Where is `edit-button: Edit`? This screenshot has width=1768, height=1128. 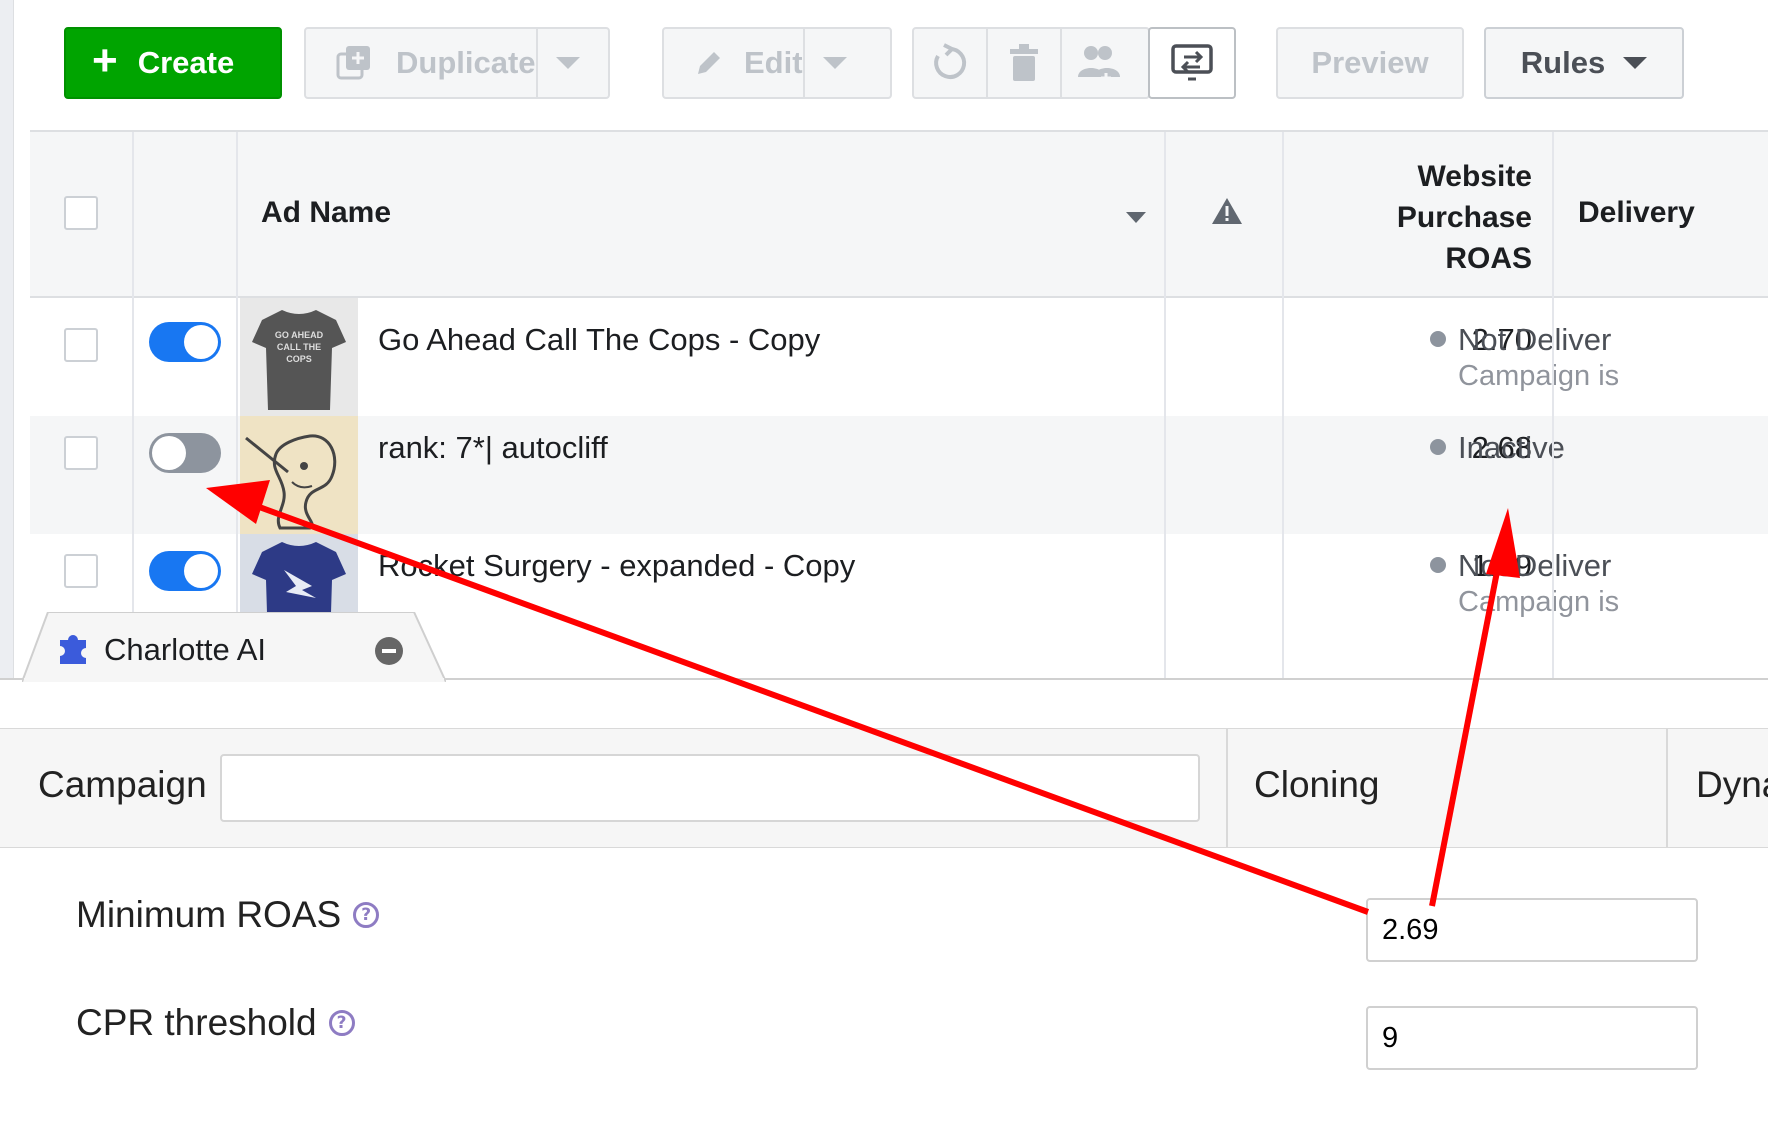
edit-button: Edit is located at coordinates (777, 63).